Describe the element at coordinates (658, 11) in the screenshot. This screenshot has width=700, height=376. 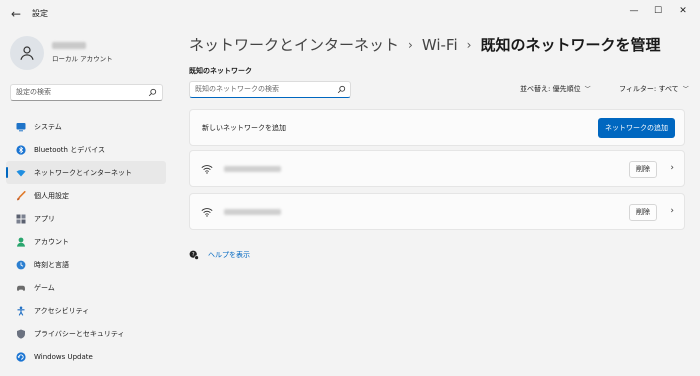
I see `maximize-button: ☐` at that location.